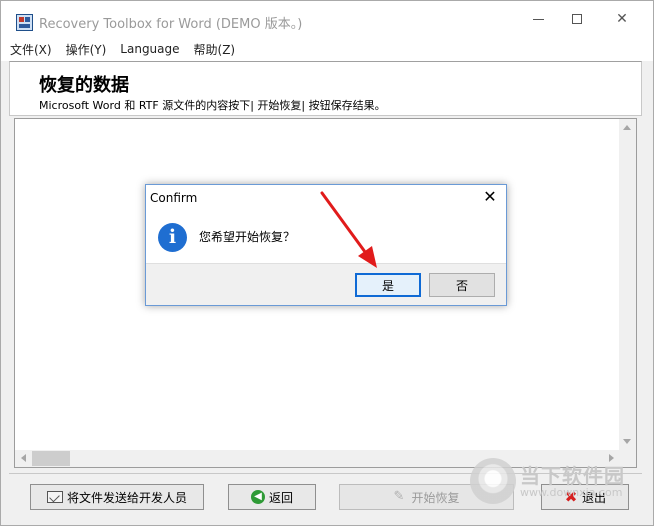 This screenshot has width=654, height=526. I want to click on yes-button-label: 是, so click(387, 285).